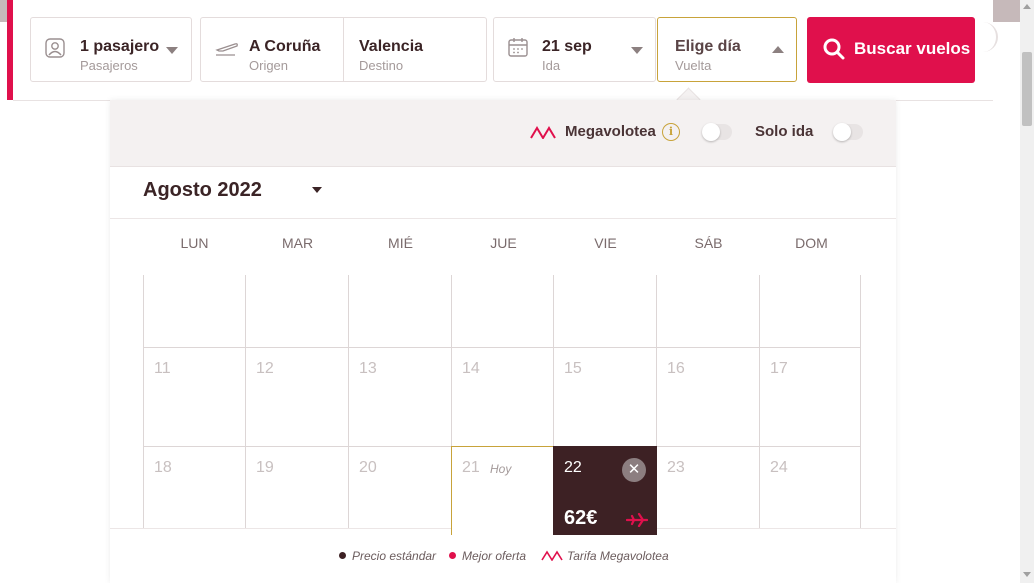 The width and height of the screenshot is (1034, 583). What do you see at coordinates (265, 467) in the screenshot?
I see `day-number: 19` at bounding box center [265, 467].